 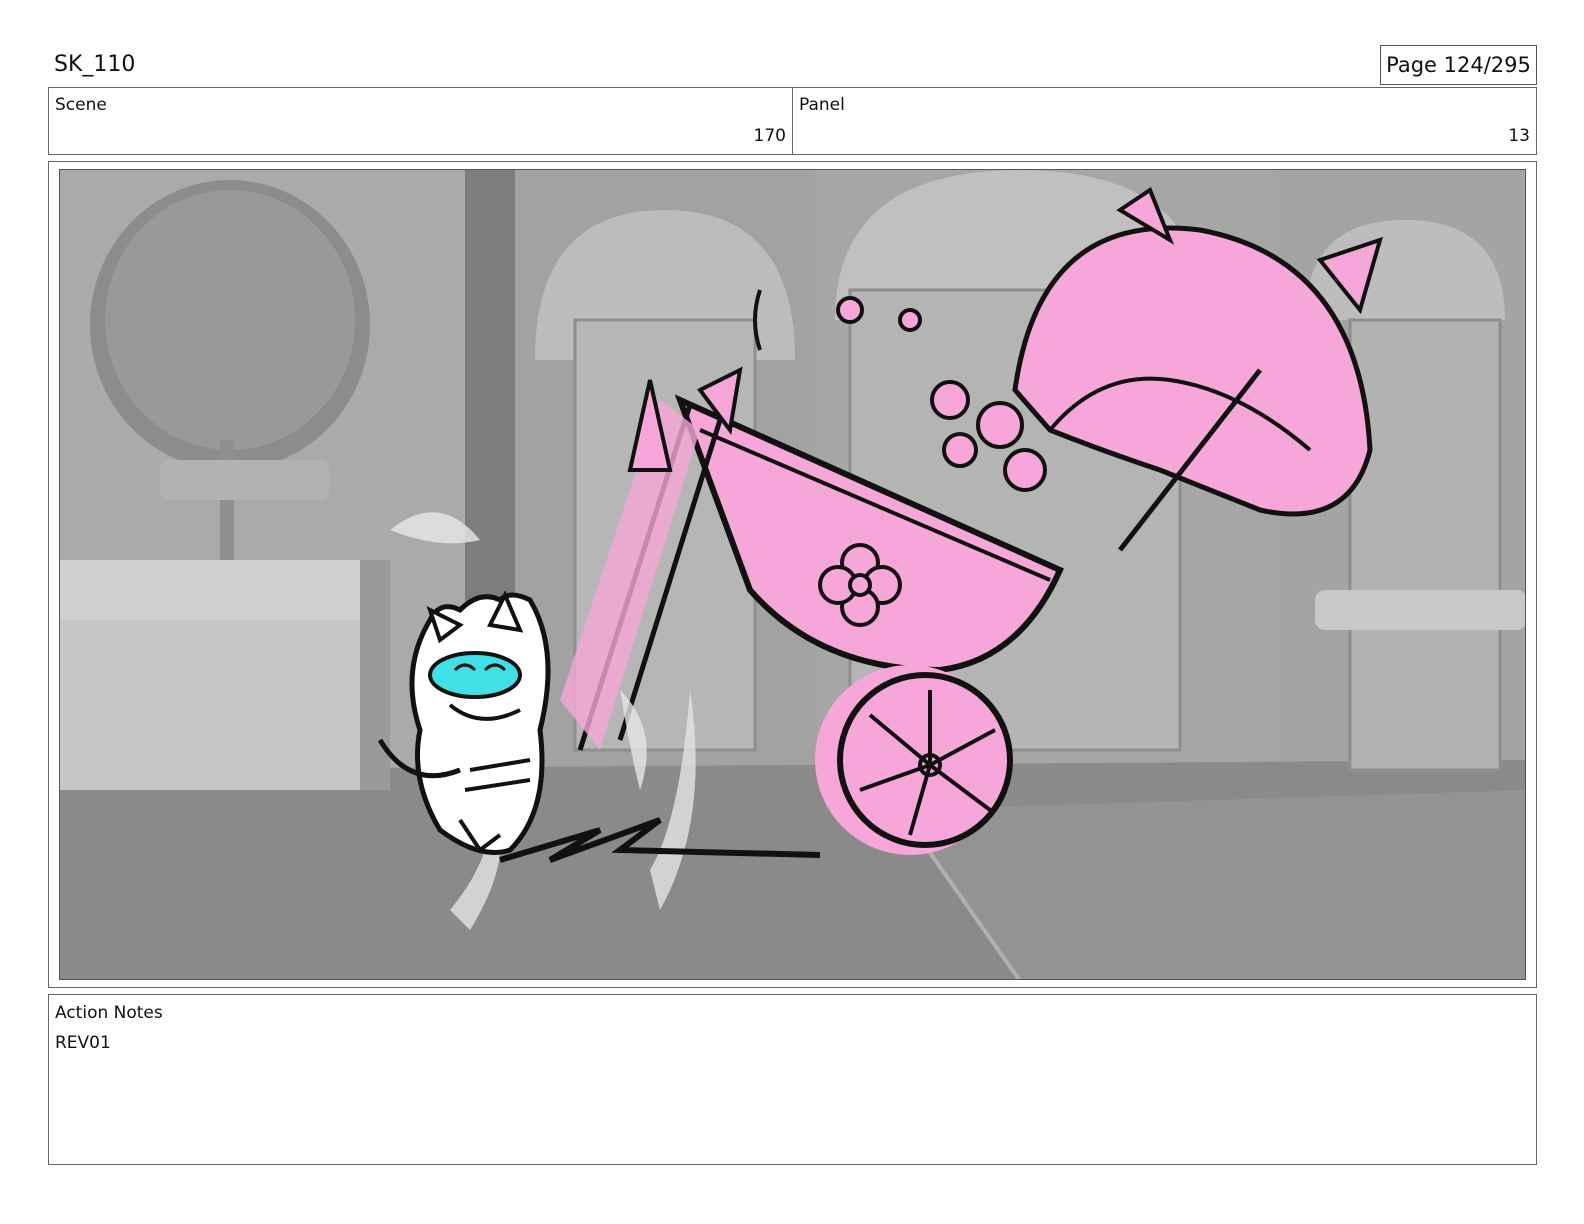 I want to click on scene-label: Scene, so click(x=81, y=105).